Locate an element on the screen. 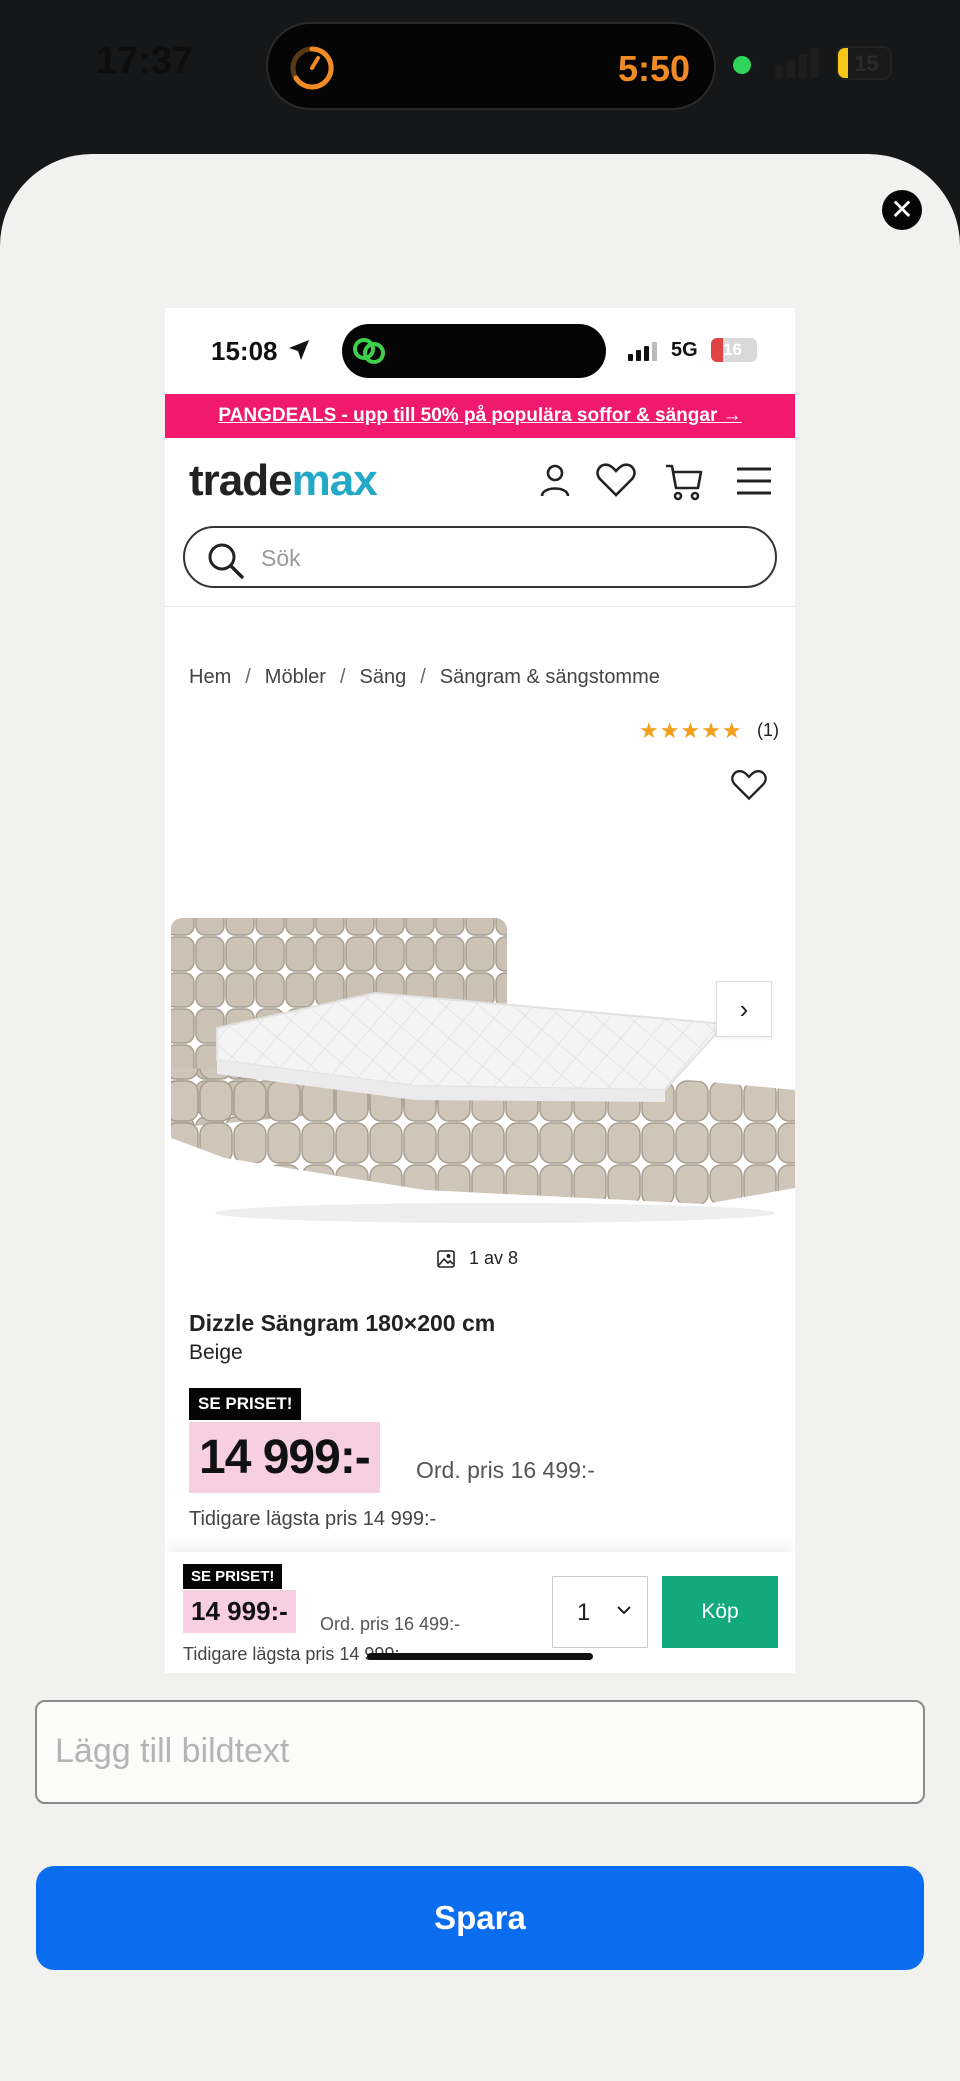 The height and width of the screenshot is (2081, 960). search-placeholder: Sök is located at coordinates (281, 558).